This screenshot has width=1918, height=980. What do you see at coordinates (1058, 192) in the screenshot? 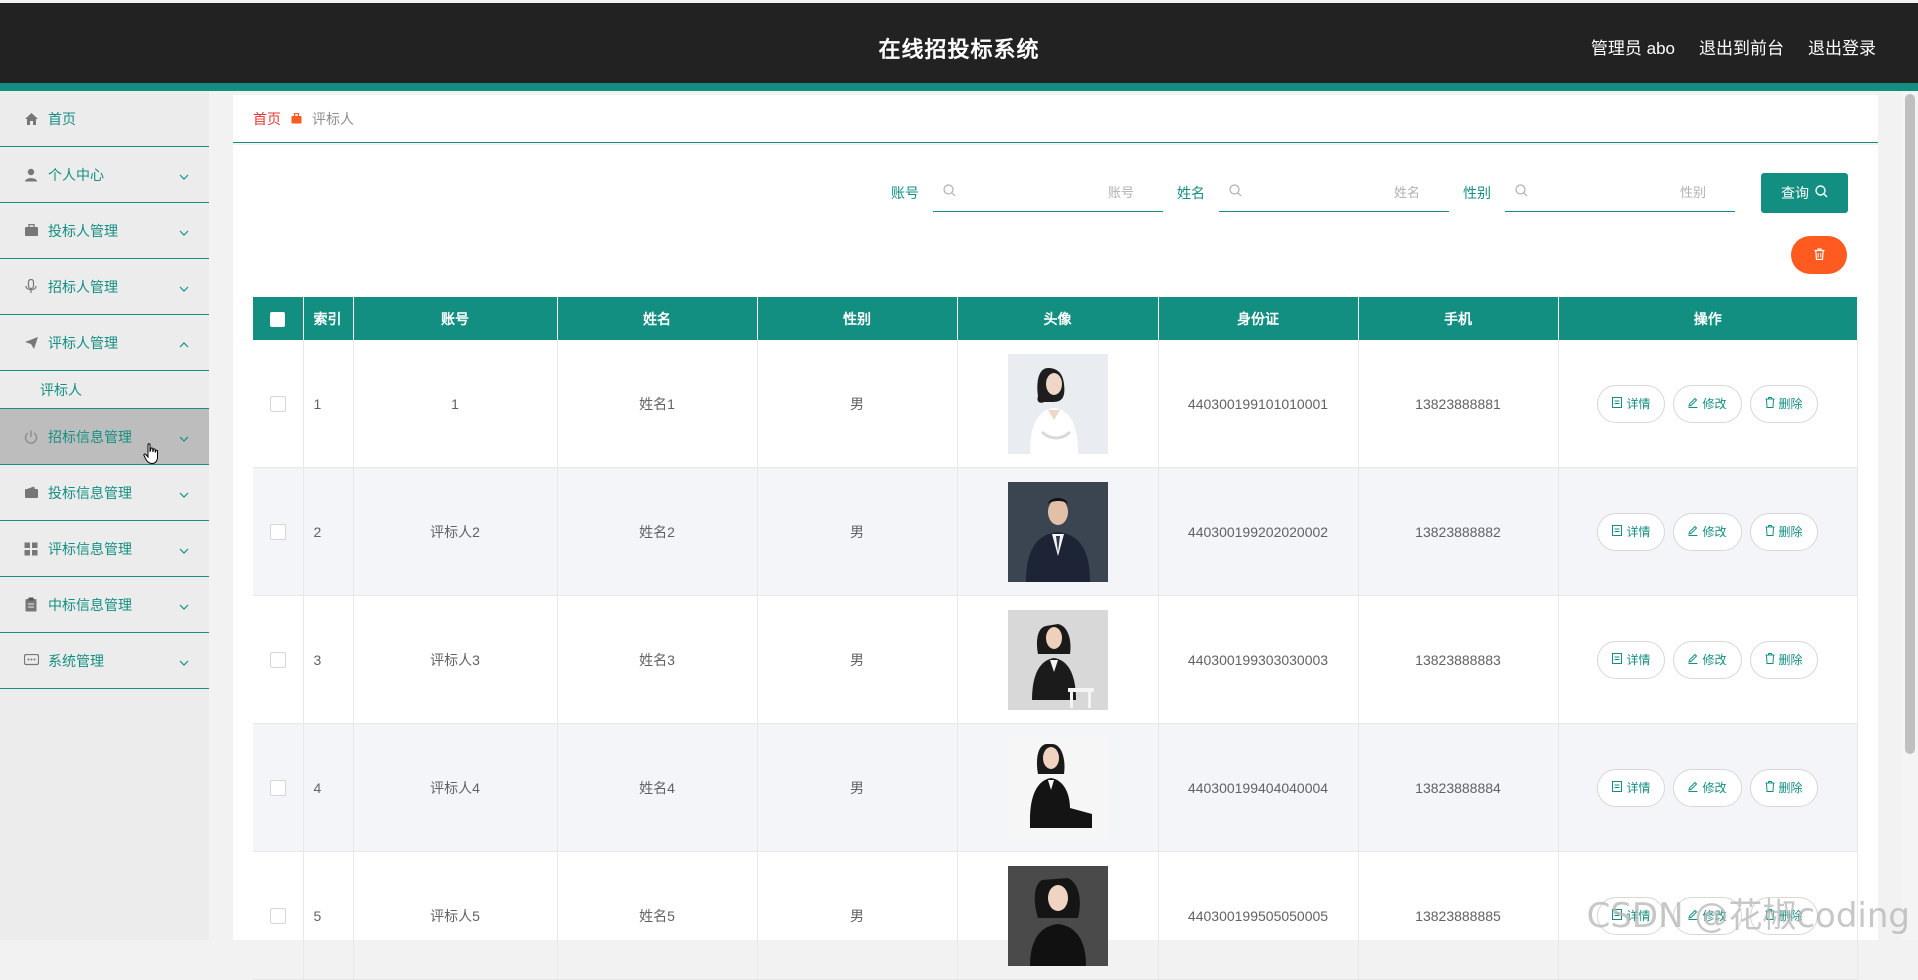
I see `account-input` at bounding box center [1058, 192].